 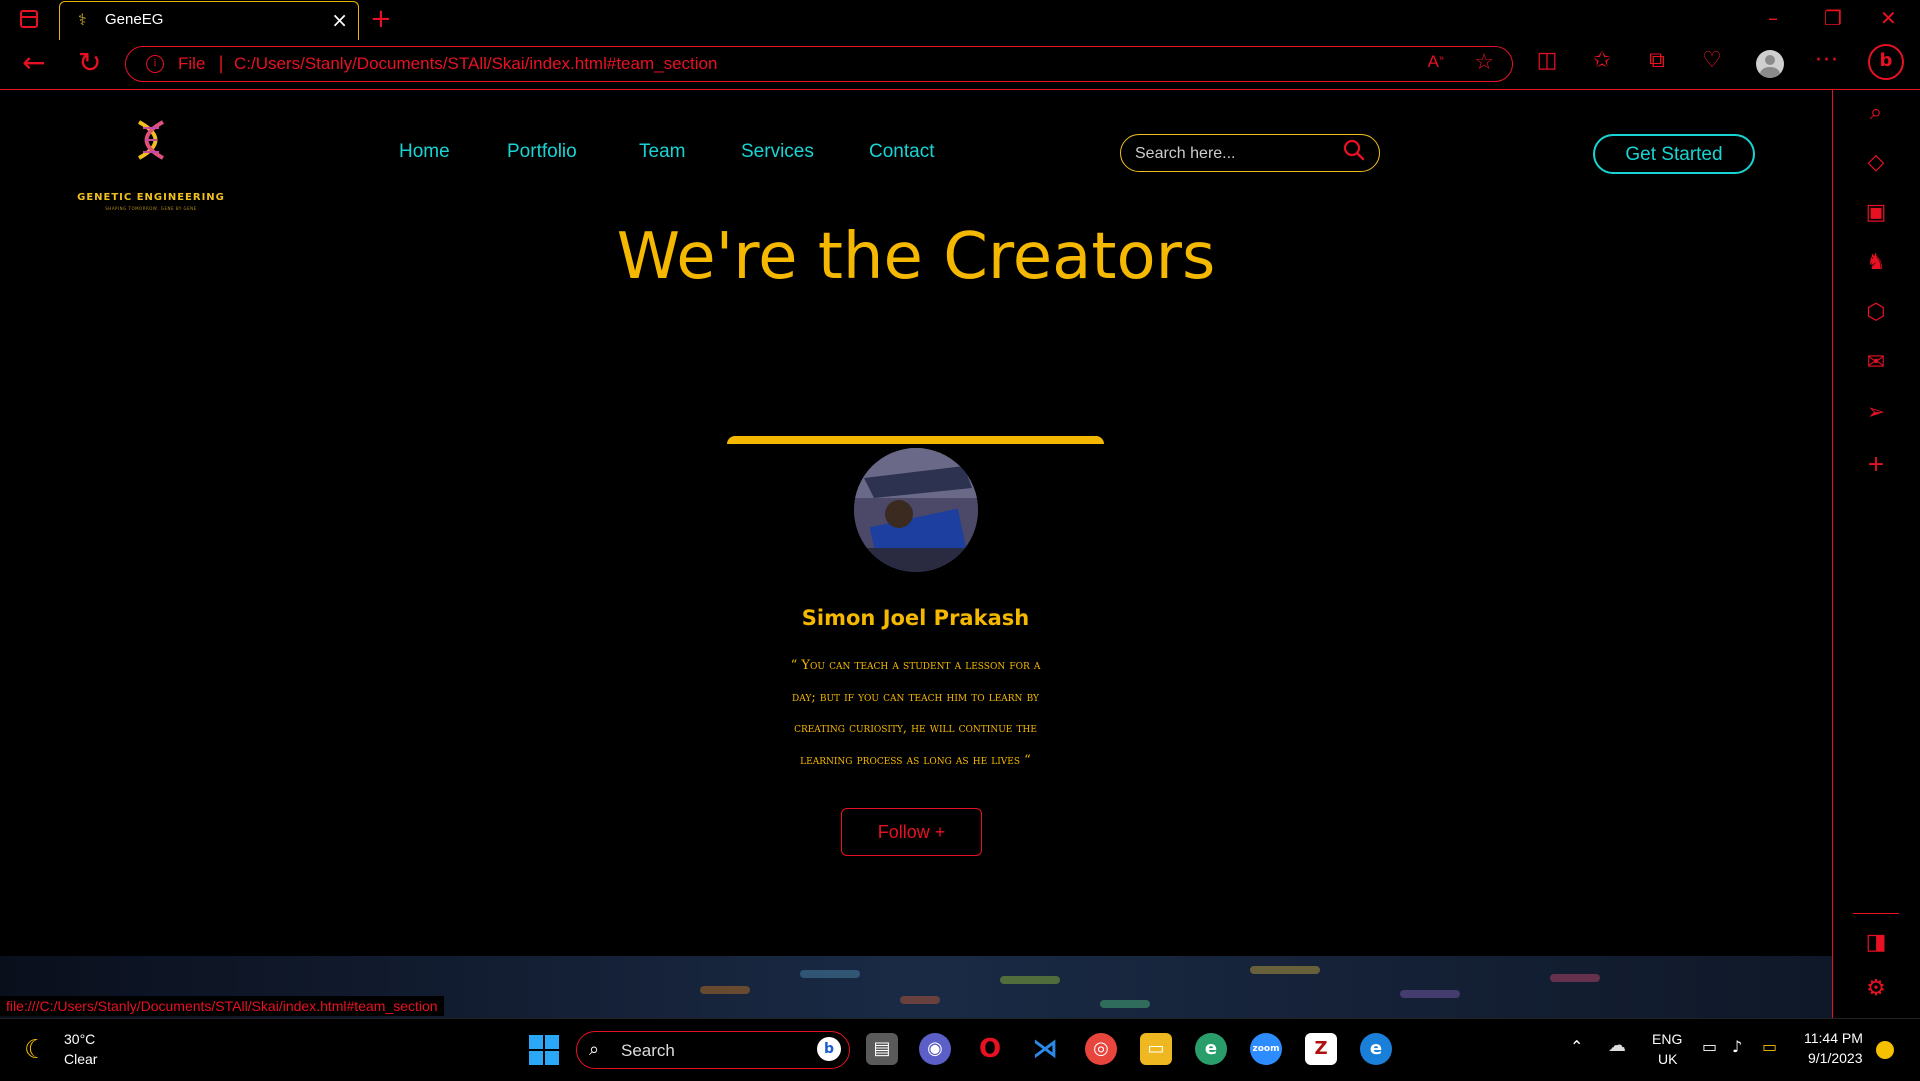 I want to click on restore-icon: ❐, so click(x=1833, y=18).